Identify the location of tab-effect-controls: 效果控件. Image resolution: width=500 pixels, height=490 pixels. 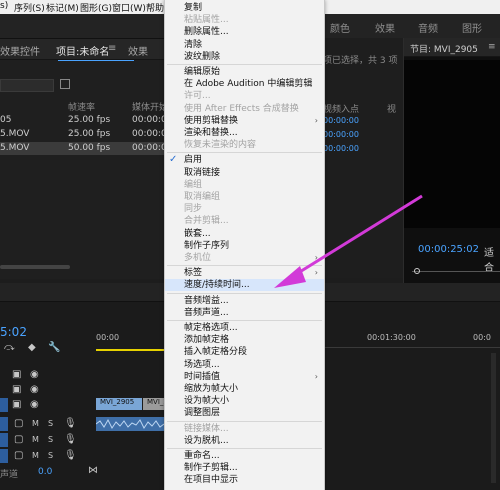
(20, 50).